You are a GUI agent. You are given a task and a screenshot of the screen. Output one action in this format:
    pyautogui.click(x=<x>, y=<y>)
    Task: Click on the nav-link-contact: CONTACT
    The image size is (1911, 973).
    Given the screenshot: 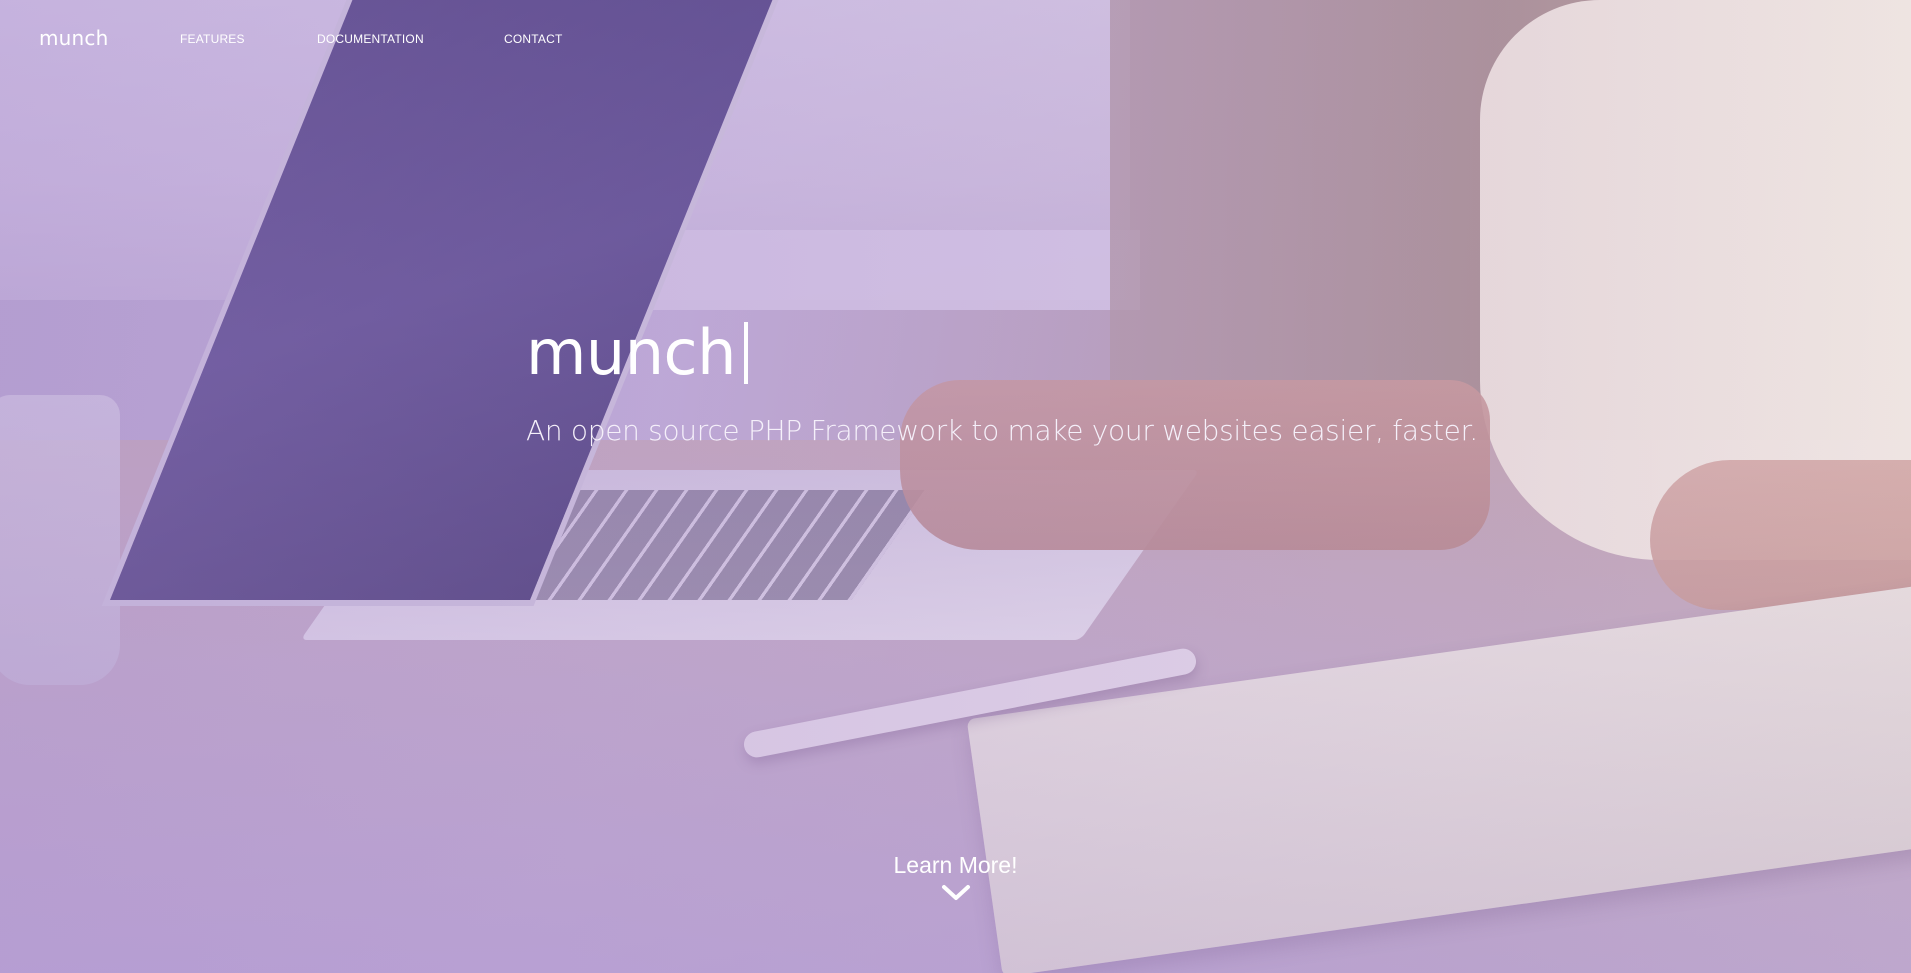 What is the action you would take?
    pyautogui.click(x=533, y=39)
    